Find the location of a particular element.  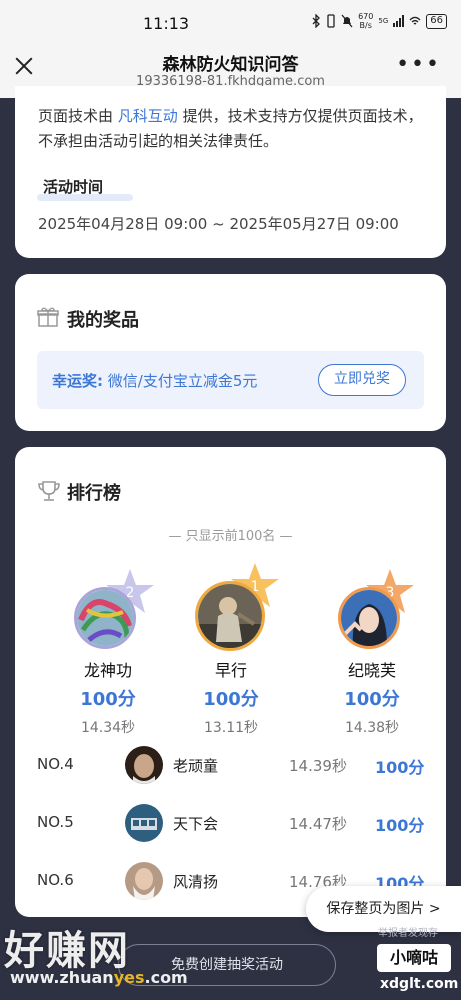

battery-icon: 66 is located at coordinates (436, 21).